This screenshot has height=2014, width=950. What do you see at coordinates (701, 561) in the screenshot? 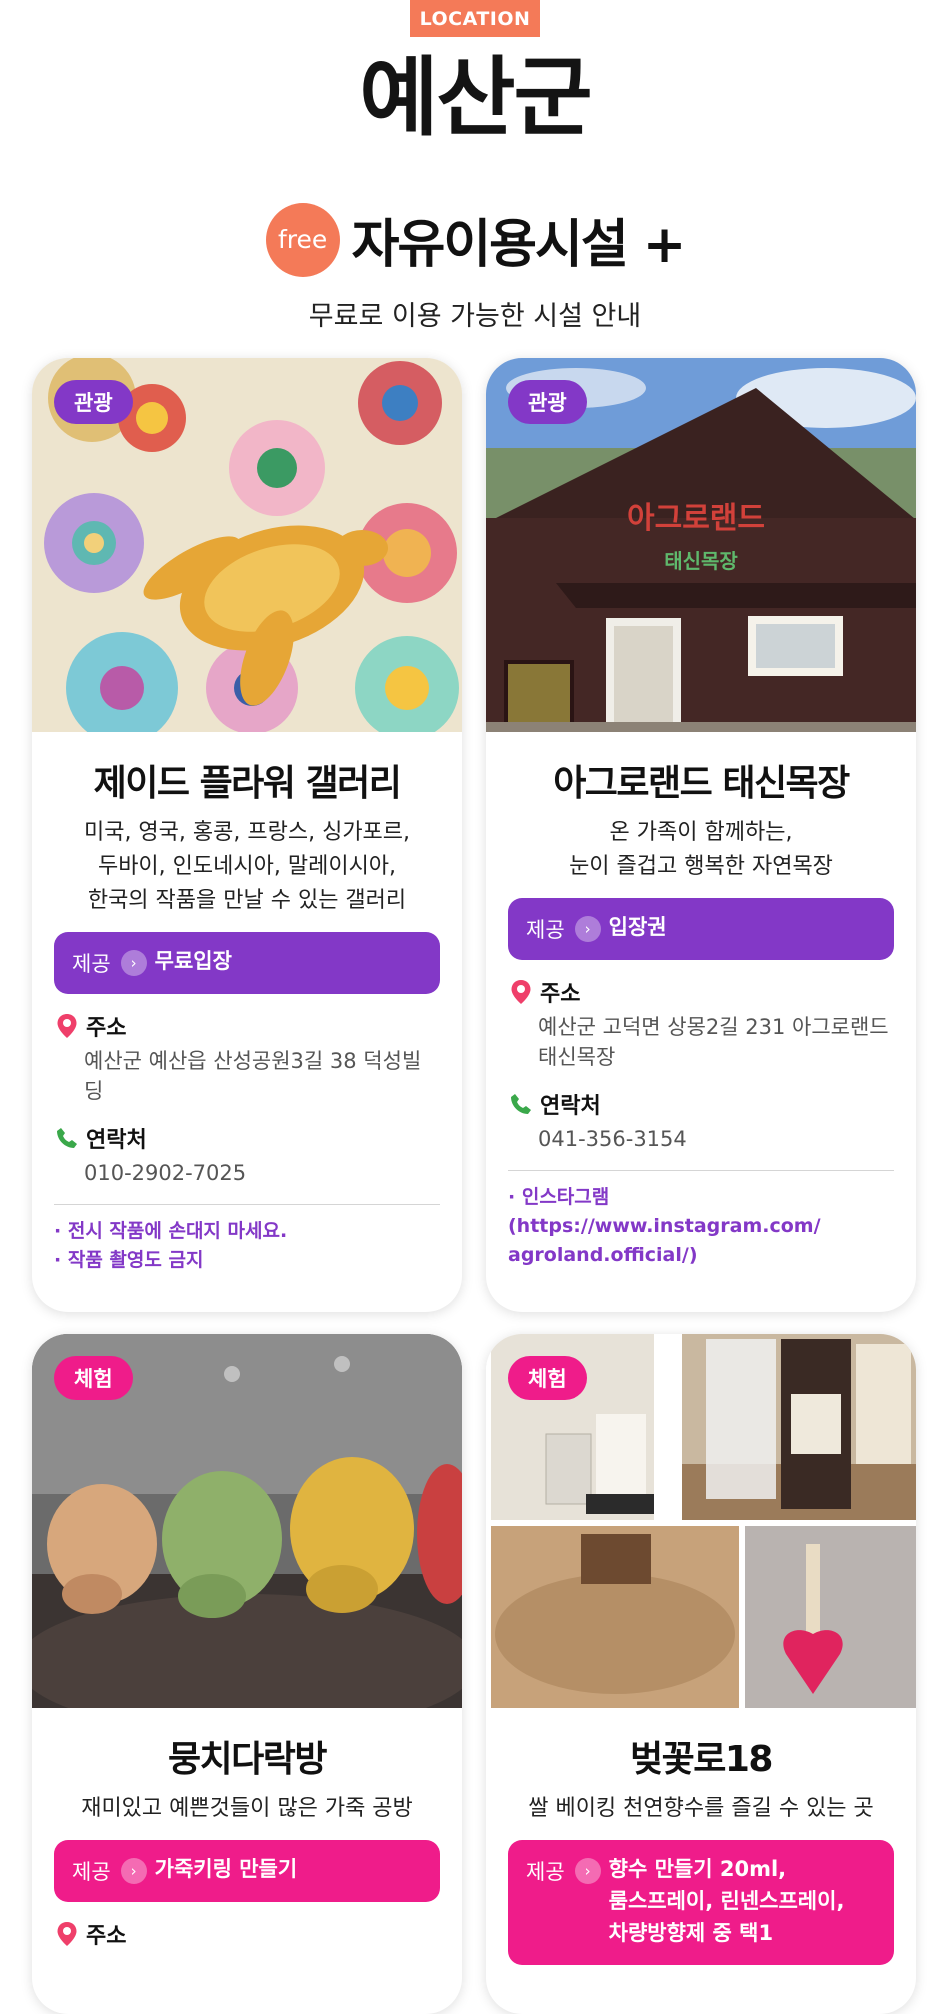
I see `sign-bottom-text: 태신목장` at bounding box center [701, 561].